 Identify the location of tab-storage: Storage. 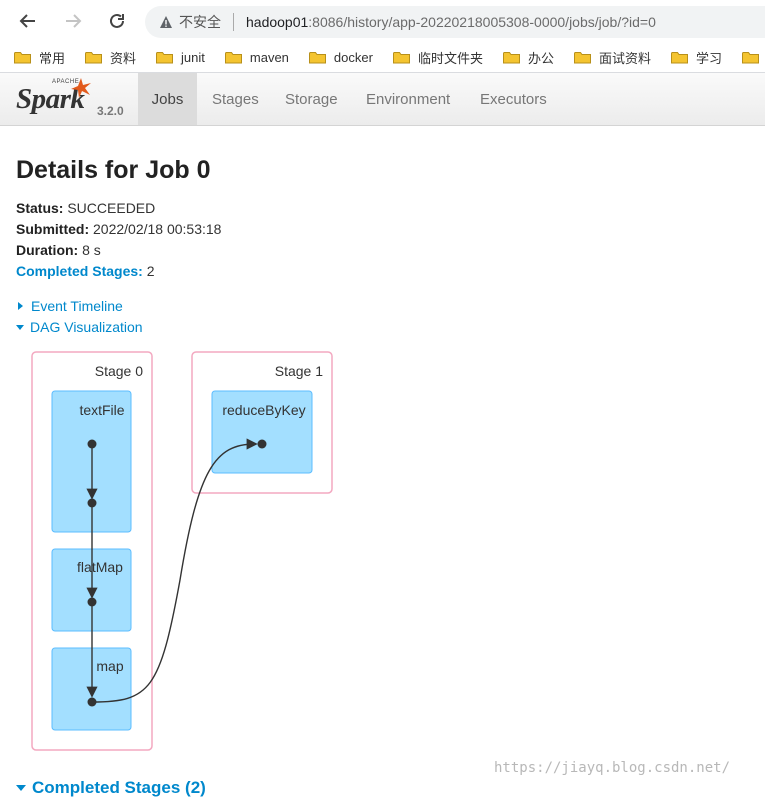
(311, 99).